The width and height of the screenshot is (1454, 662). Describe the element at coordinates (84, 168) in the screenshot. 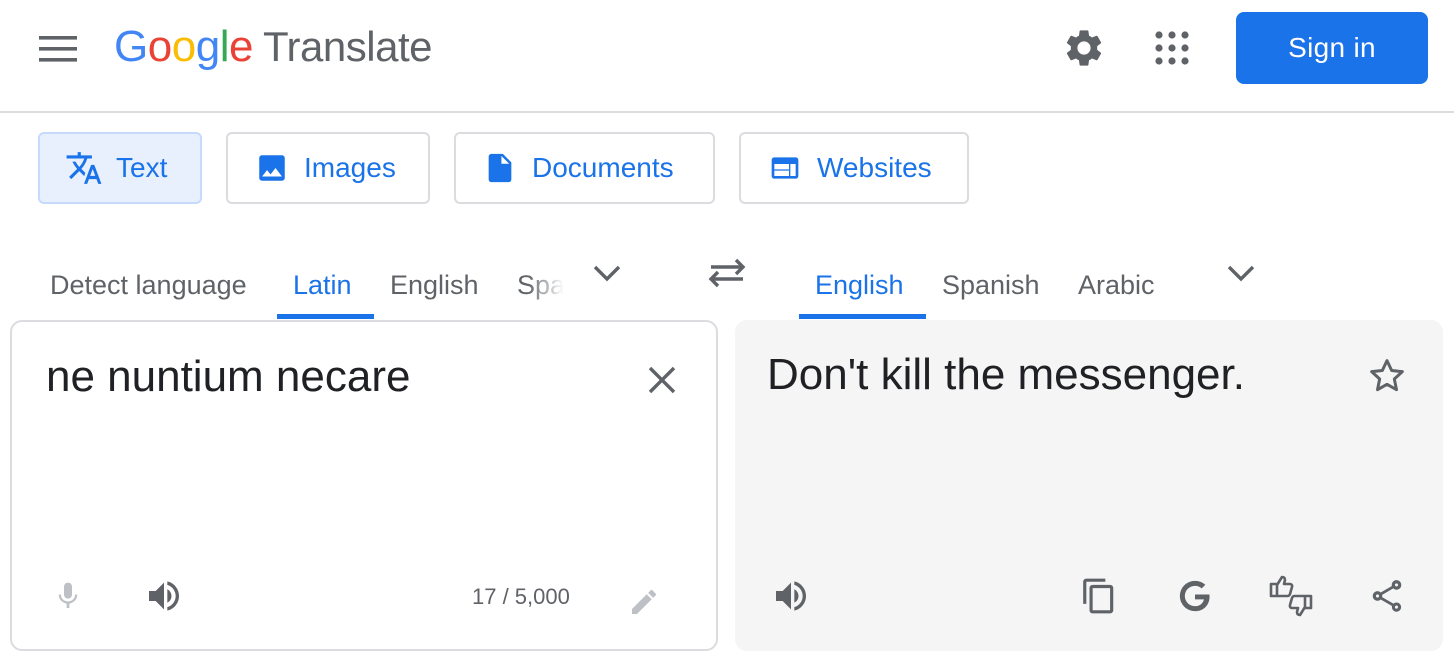

I see `translate-icon` at that location.